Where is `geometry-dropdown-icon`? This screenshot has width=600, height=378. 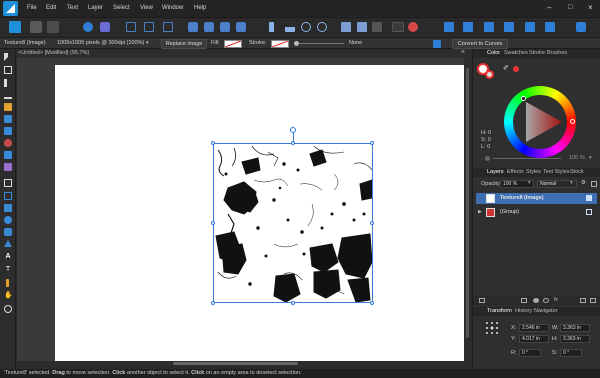 geometry-dropdown-icon is located at coordinates (398, 27).